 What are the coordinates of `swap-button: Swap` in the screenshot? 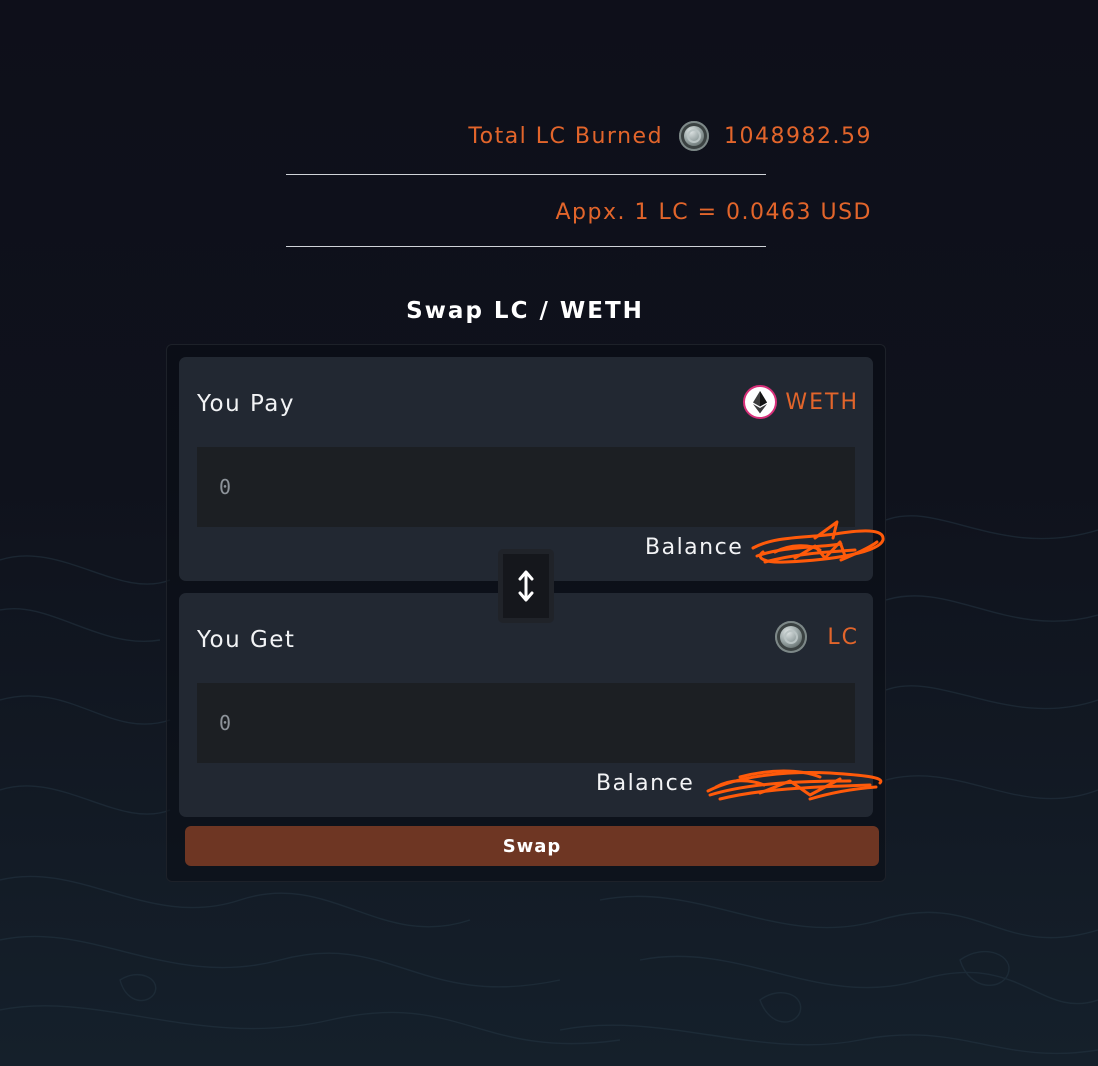 It's located at (532, 846).